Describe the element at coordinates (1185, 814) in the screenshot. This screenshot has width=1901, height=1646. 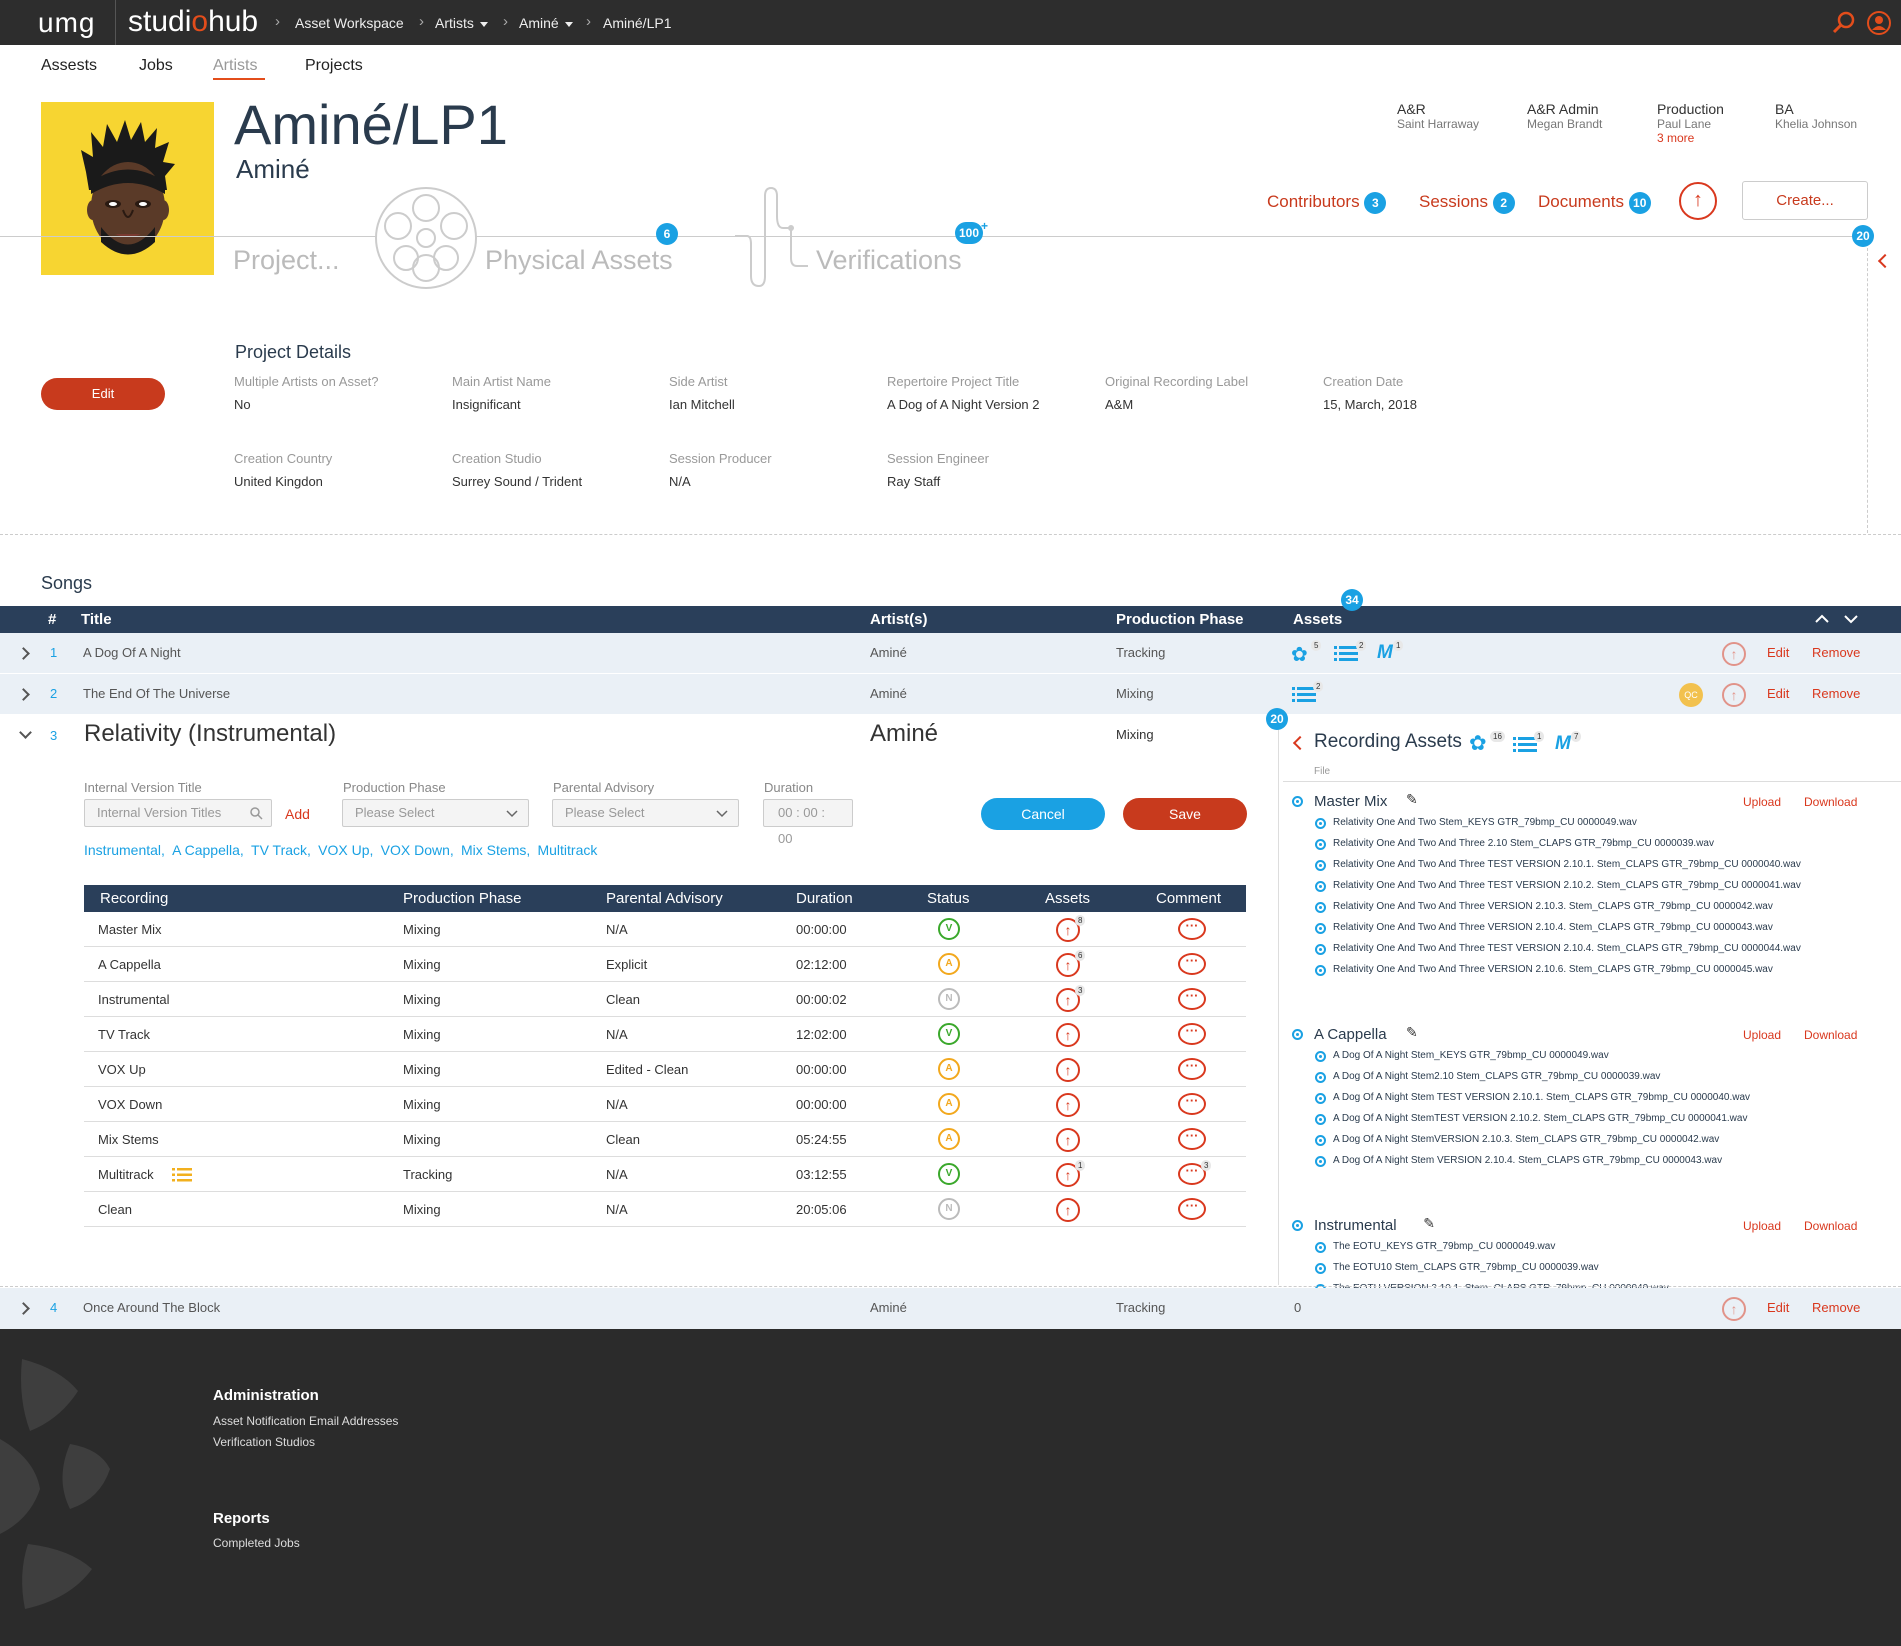
I see `save-button: Save` at that location.